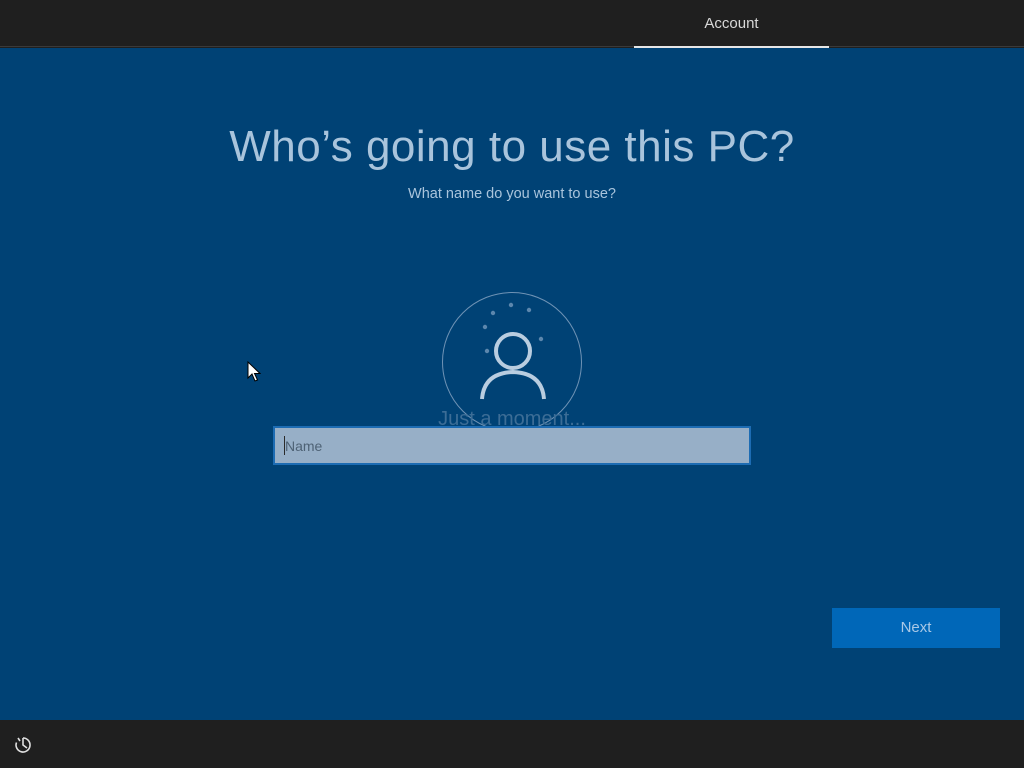 The image size is (1024, 768). Describe the element at coordinates (284, 445) in the screenshot. I see `text-caret` at that location.